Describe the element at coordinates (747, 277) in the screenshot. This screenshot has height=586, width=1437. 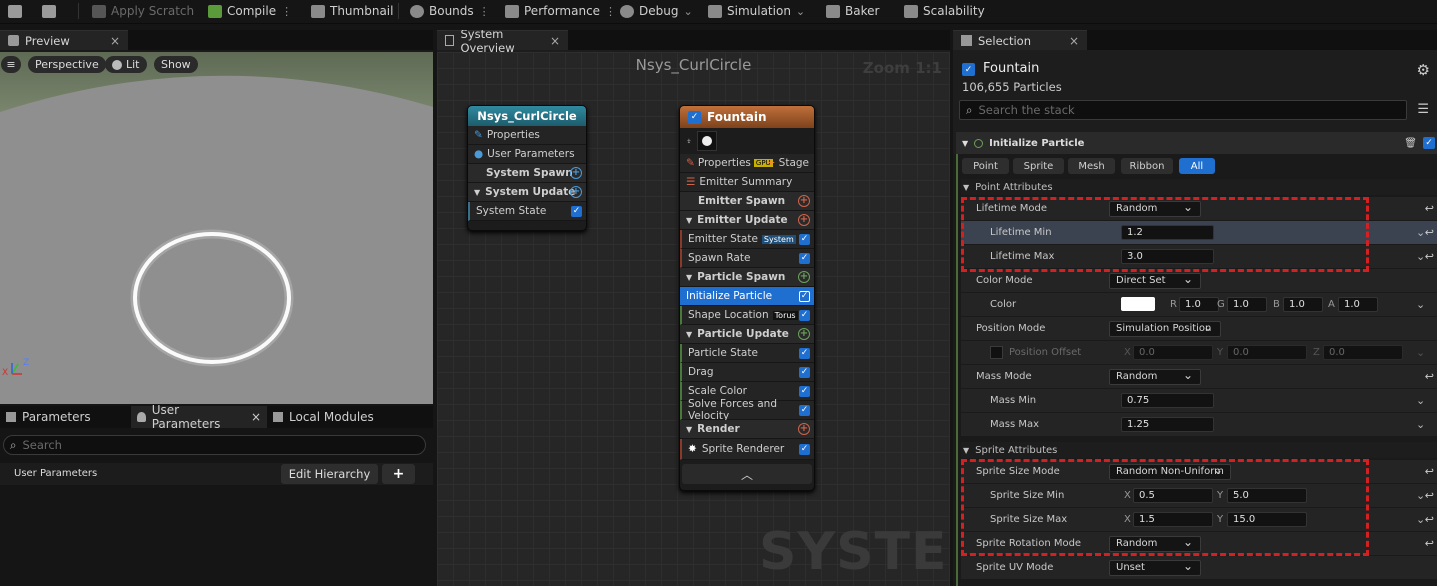
I see `particle-spawn-row: ▼ Particle Spawn +` at that location.